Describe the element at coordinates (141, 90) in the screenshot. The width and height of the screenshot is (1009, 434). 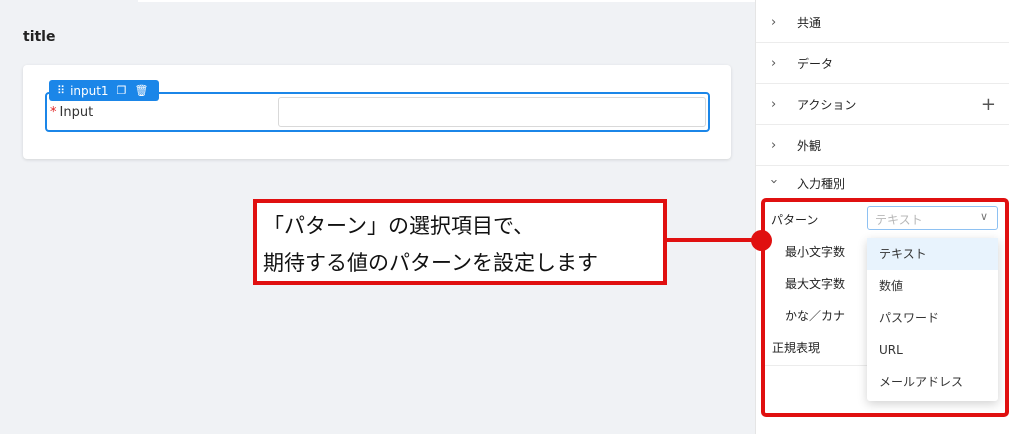
I see `trash-icon: 🗑` at that location.